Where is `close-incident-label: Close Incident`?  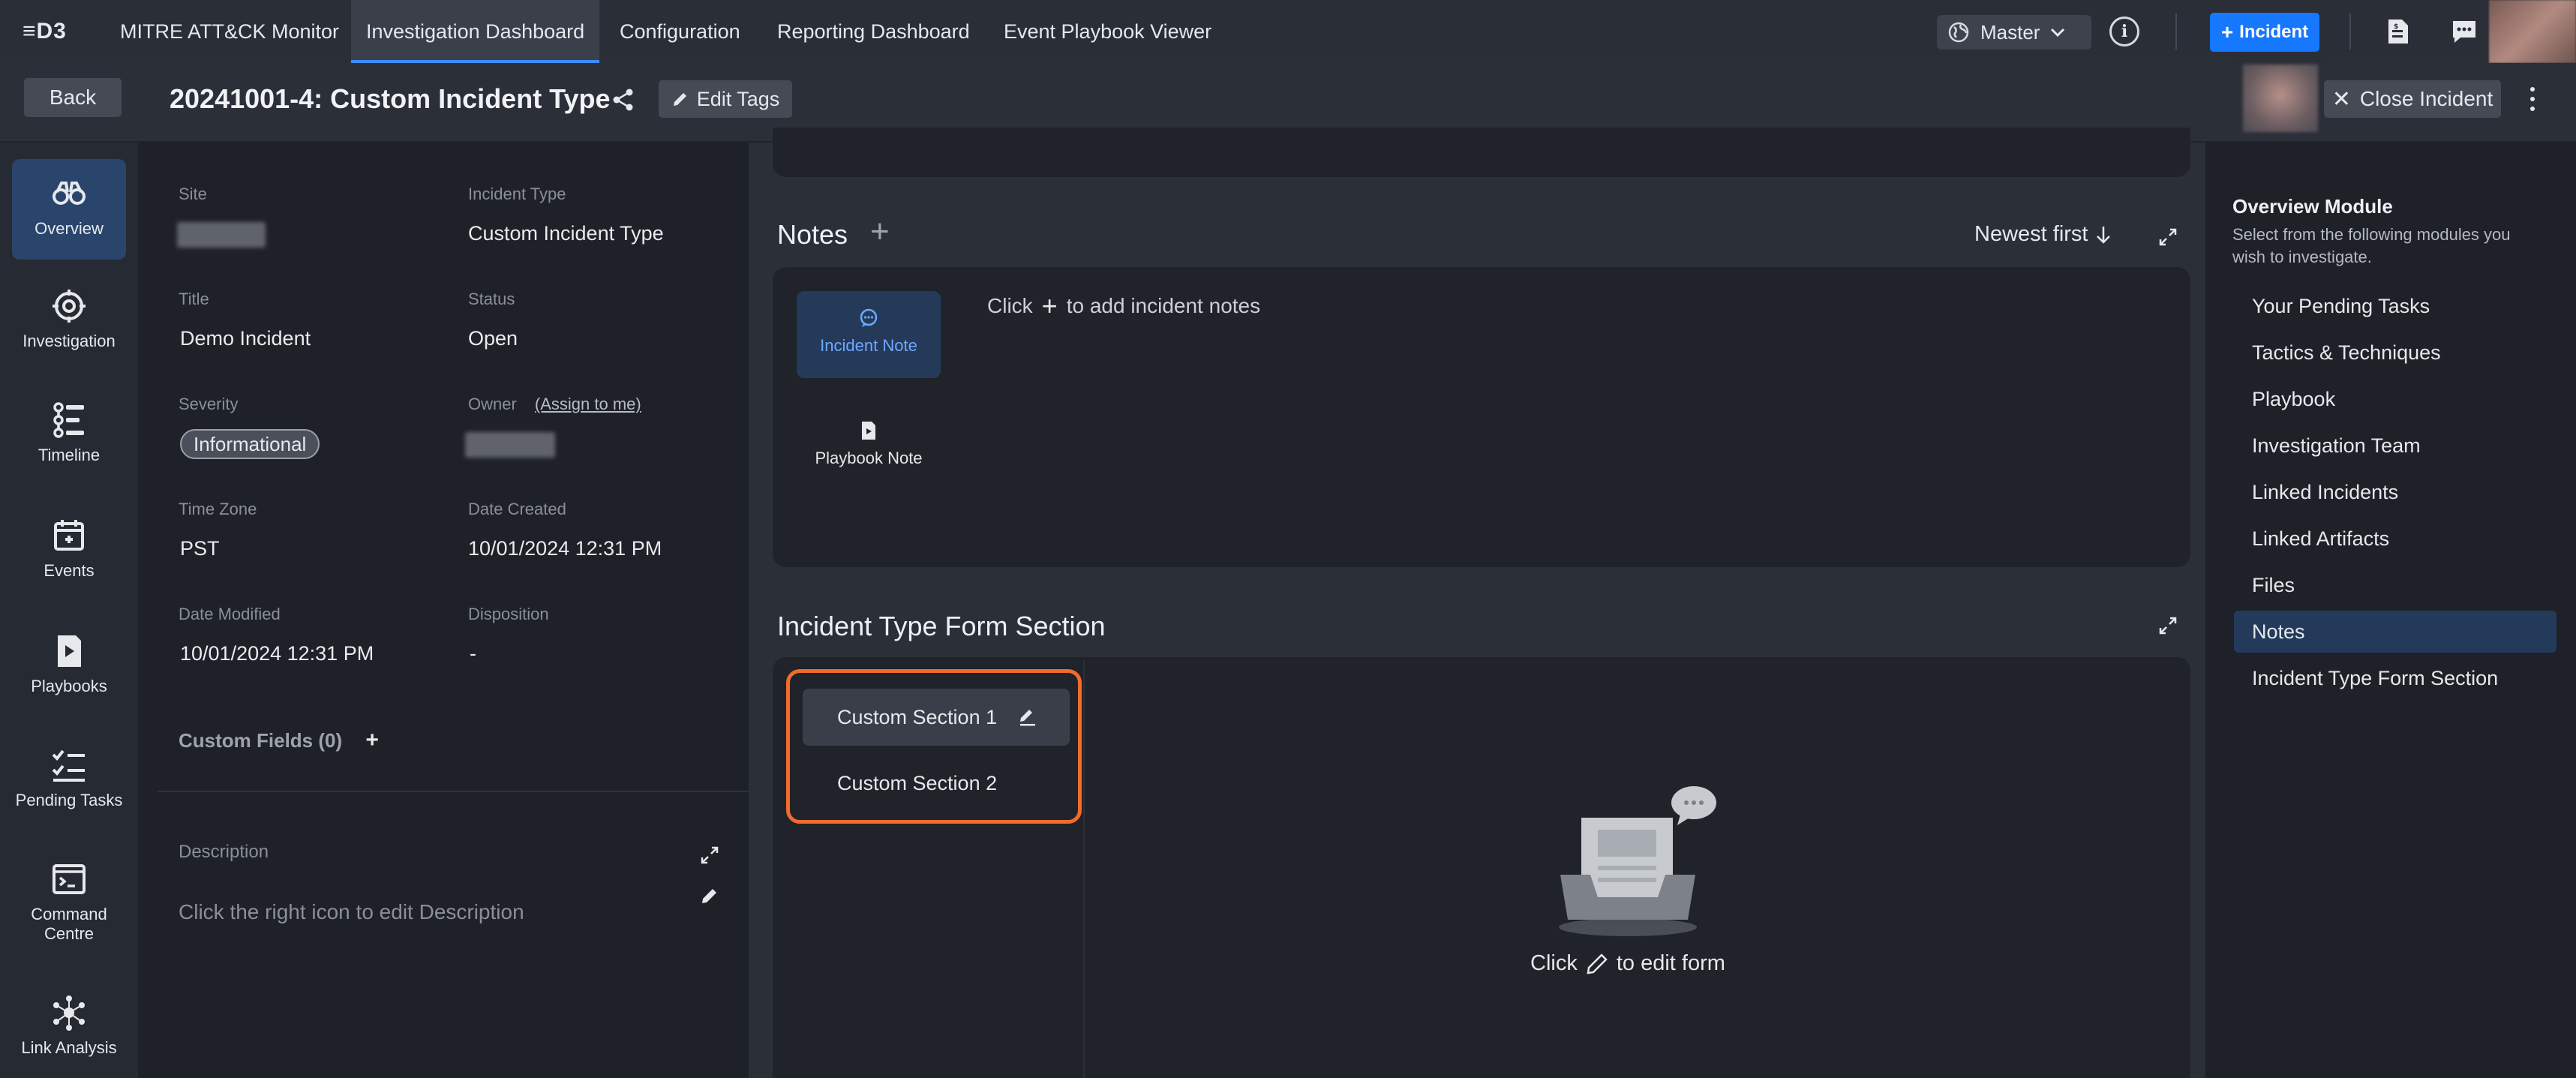 close-incident-label: Close Incident is located at coordinates (2426, 98).